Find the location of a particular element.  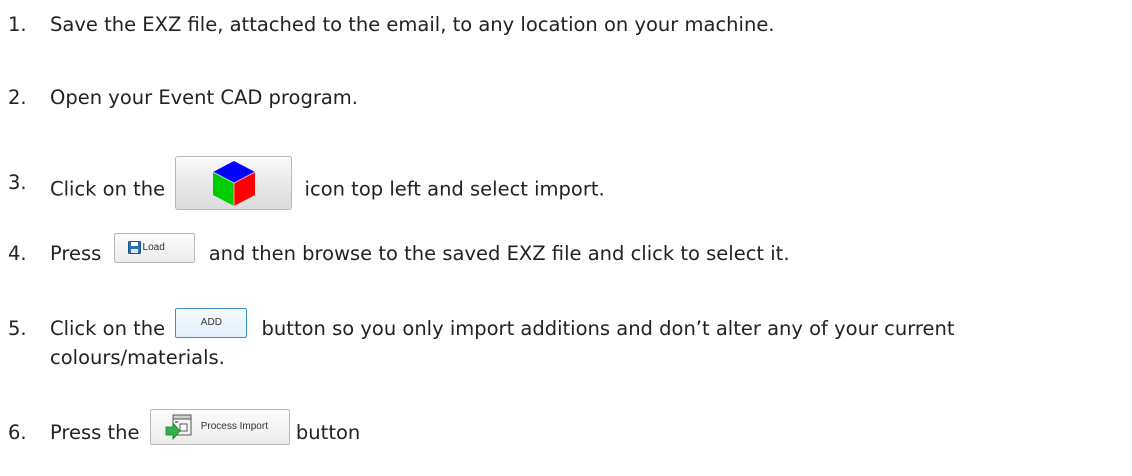

step-text-after: button is located at coordinates (325, 432).